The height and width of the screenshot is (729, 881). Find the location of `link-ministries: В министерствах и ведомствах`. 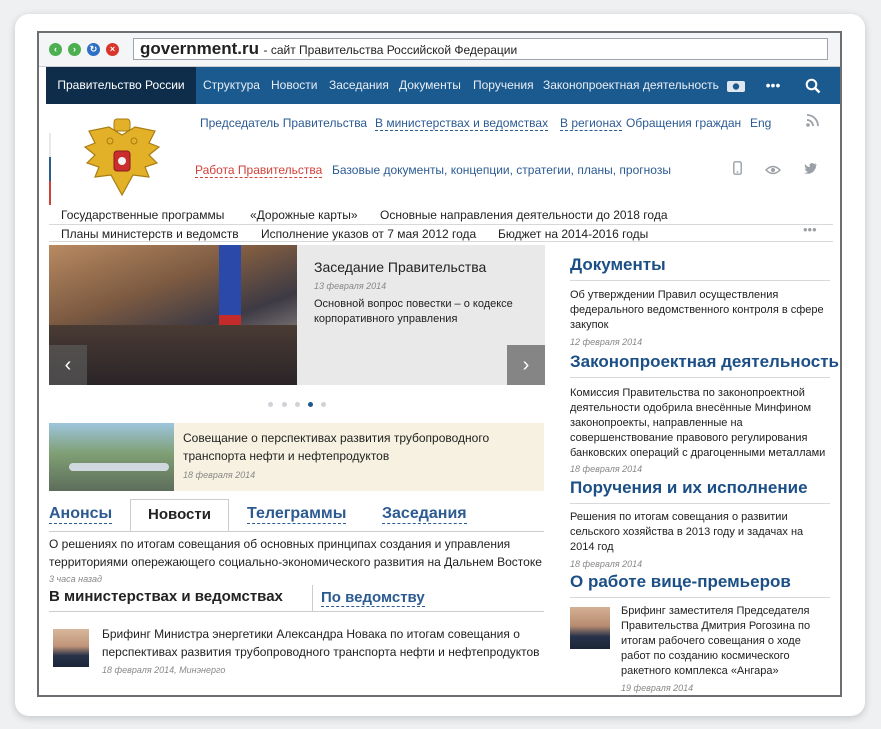

link-ministries: В министерствах и ведомствах is located at coordinates (462, 123).